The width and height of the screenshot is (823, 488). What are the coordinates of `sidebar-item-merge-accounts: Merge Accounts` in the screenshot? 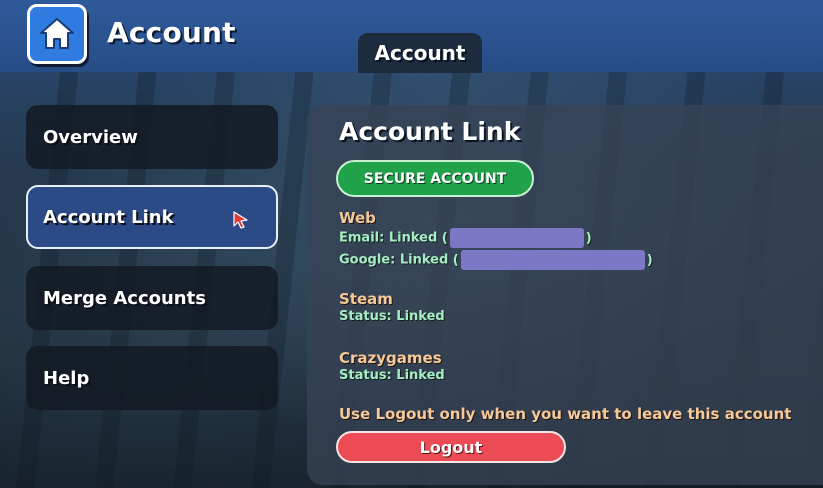 It's located at (152, 298).